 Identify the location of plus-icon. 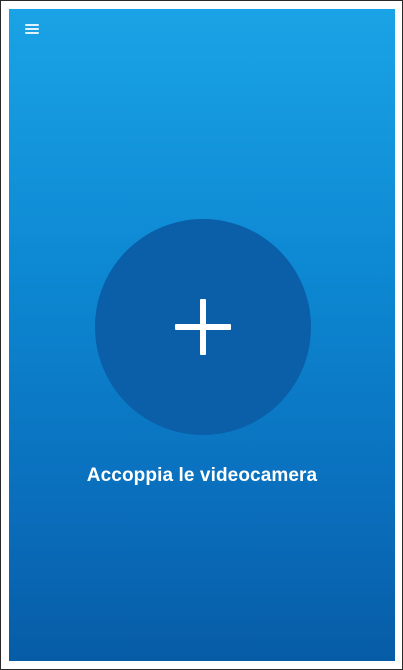
(203, 327).